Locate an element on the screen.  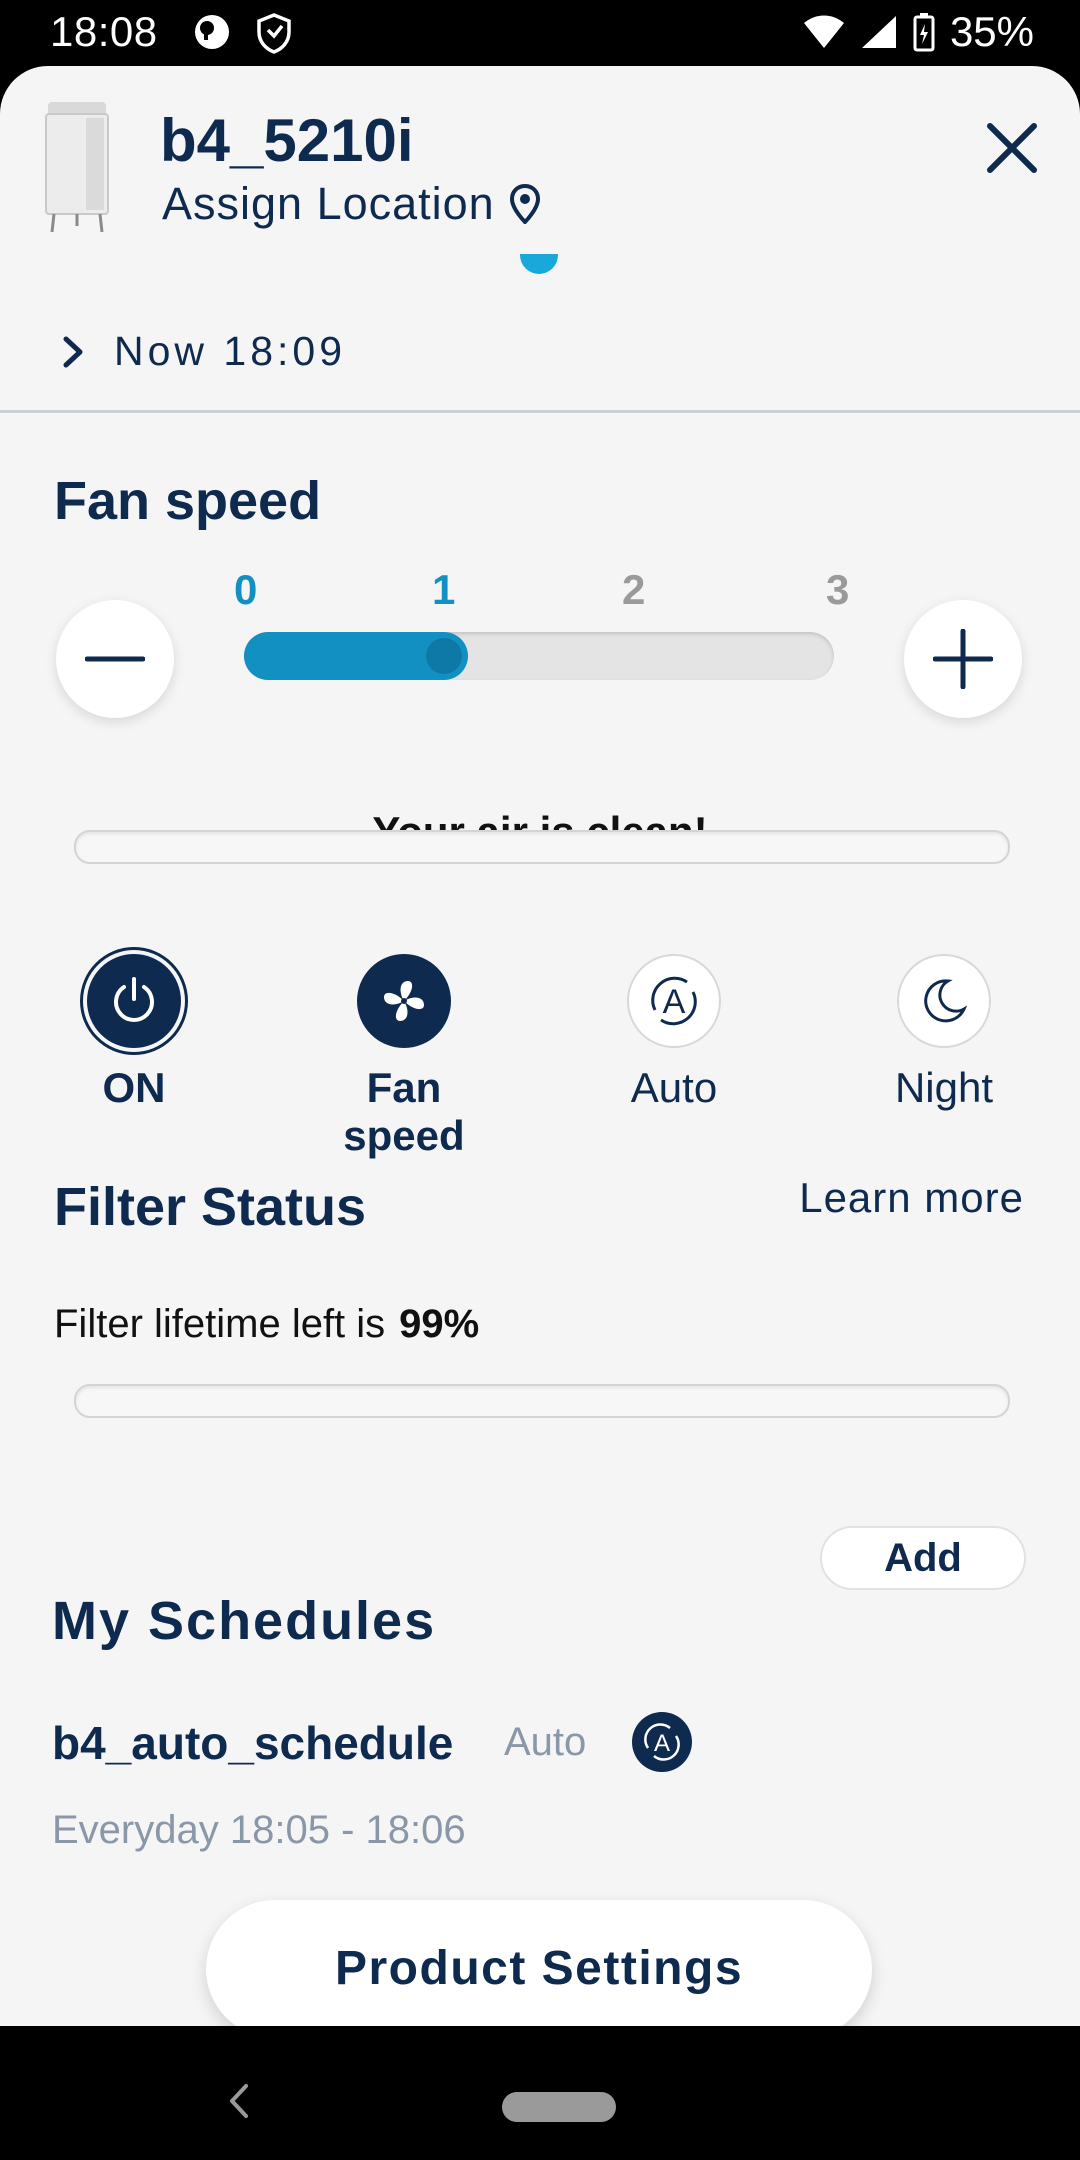
minus-icon is located at coordinates (115, 659).